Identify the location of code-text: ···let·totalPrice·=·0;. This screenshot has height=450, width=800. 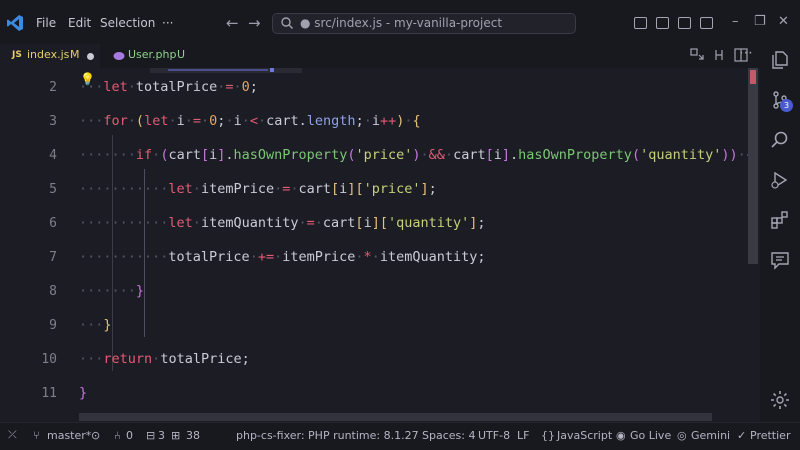
(168, 87).